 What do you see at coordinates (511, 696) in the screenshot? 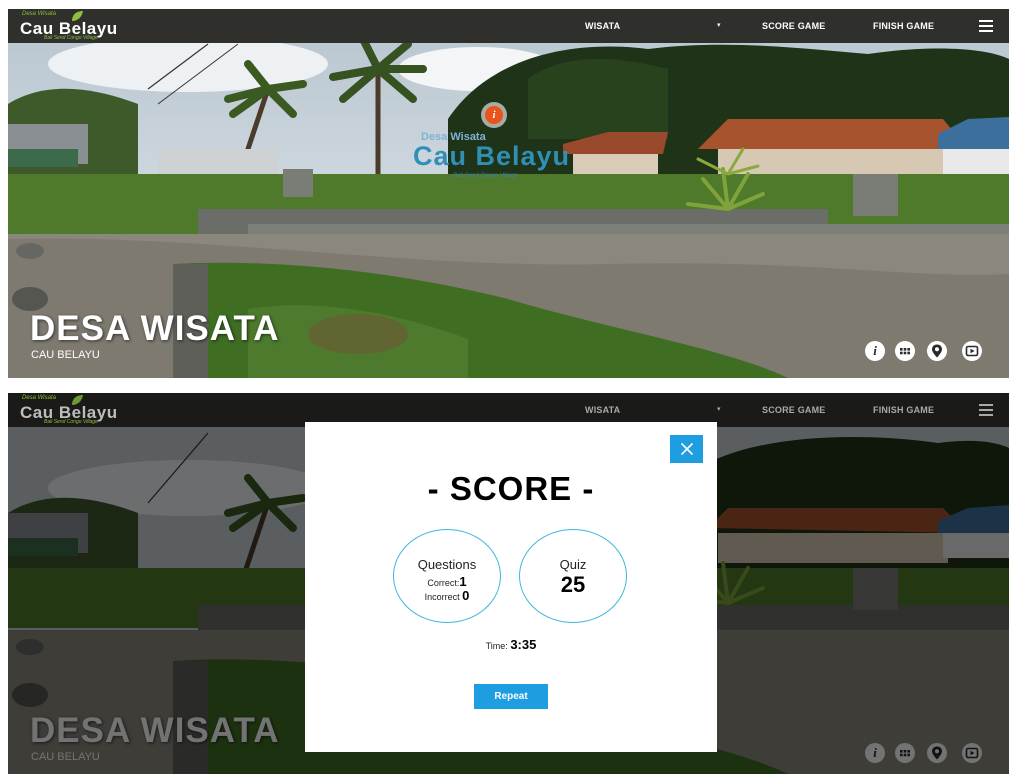
I see `repeat-button: Repeat` at bounding box center [511, 696].